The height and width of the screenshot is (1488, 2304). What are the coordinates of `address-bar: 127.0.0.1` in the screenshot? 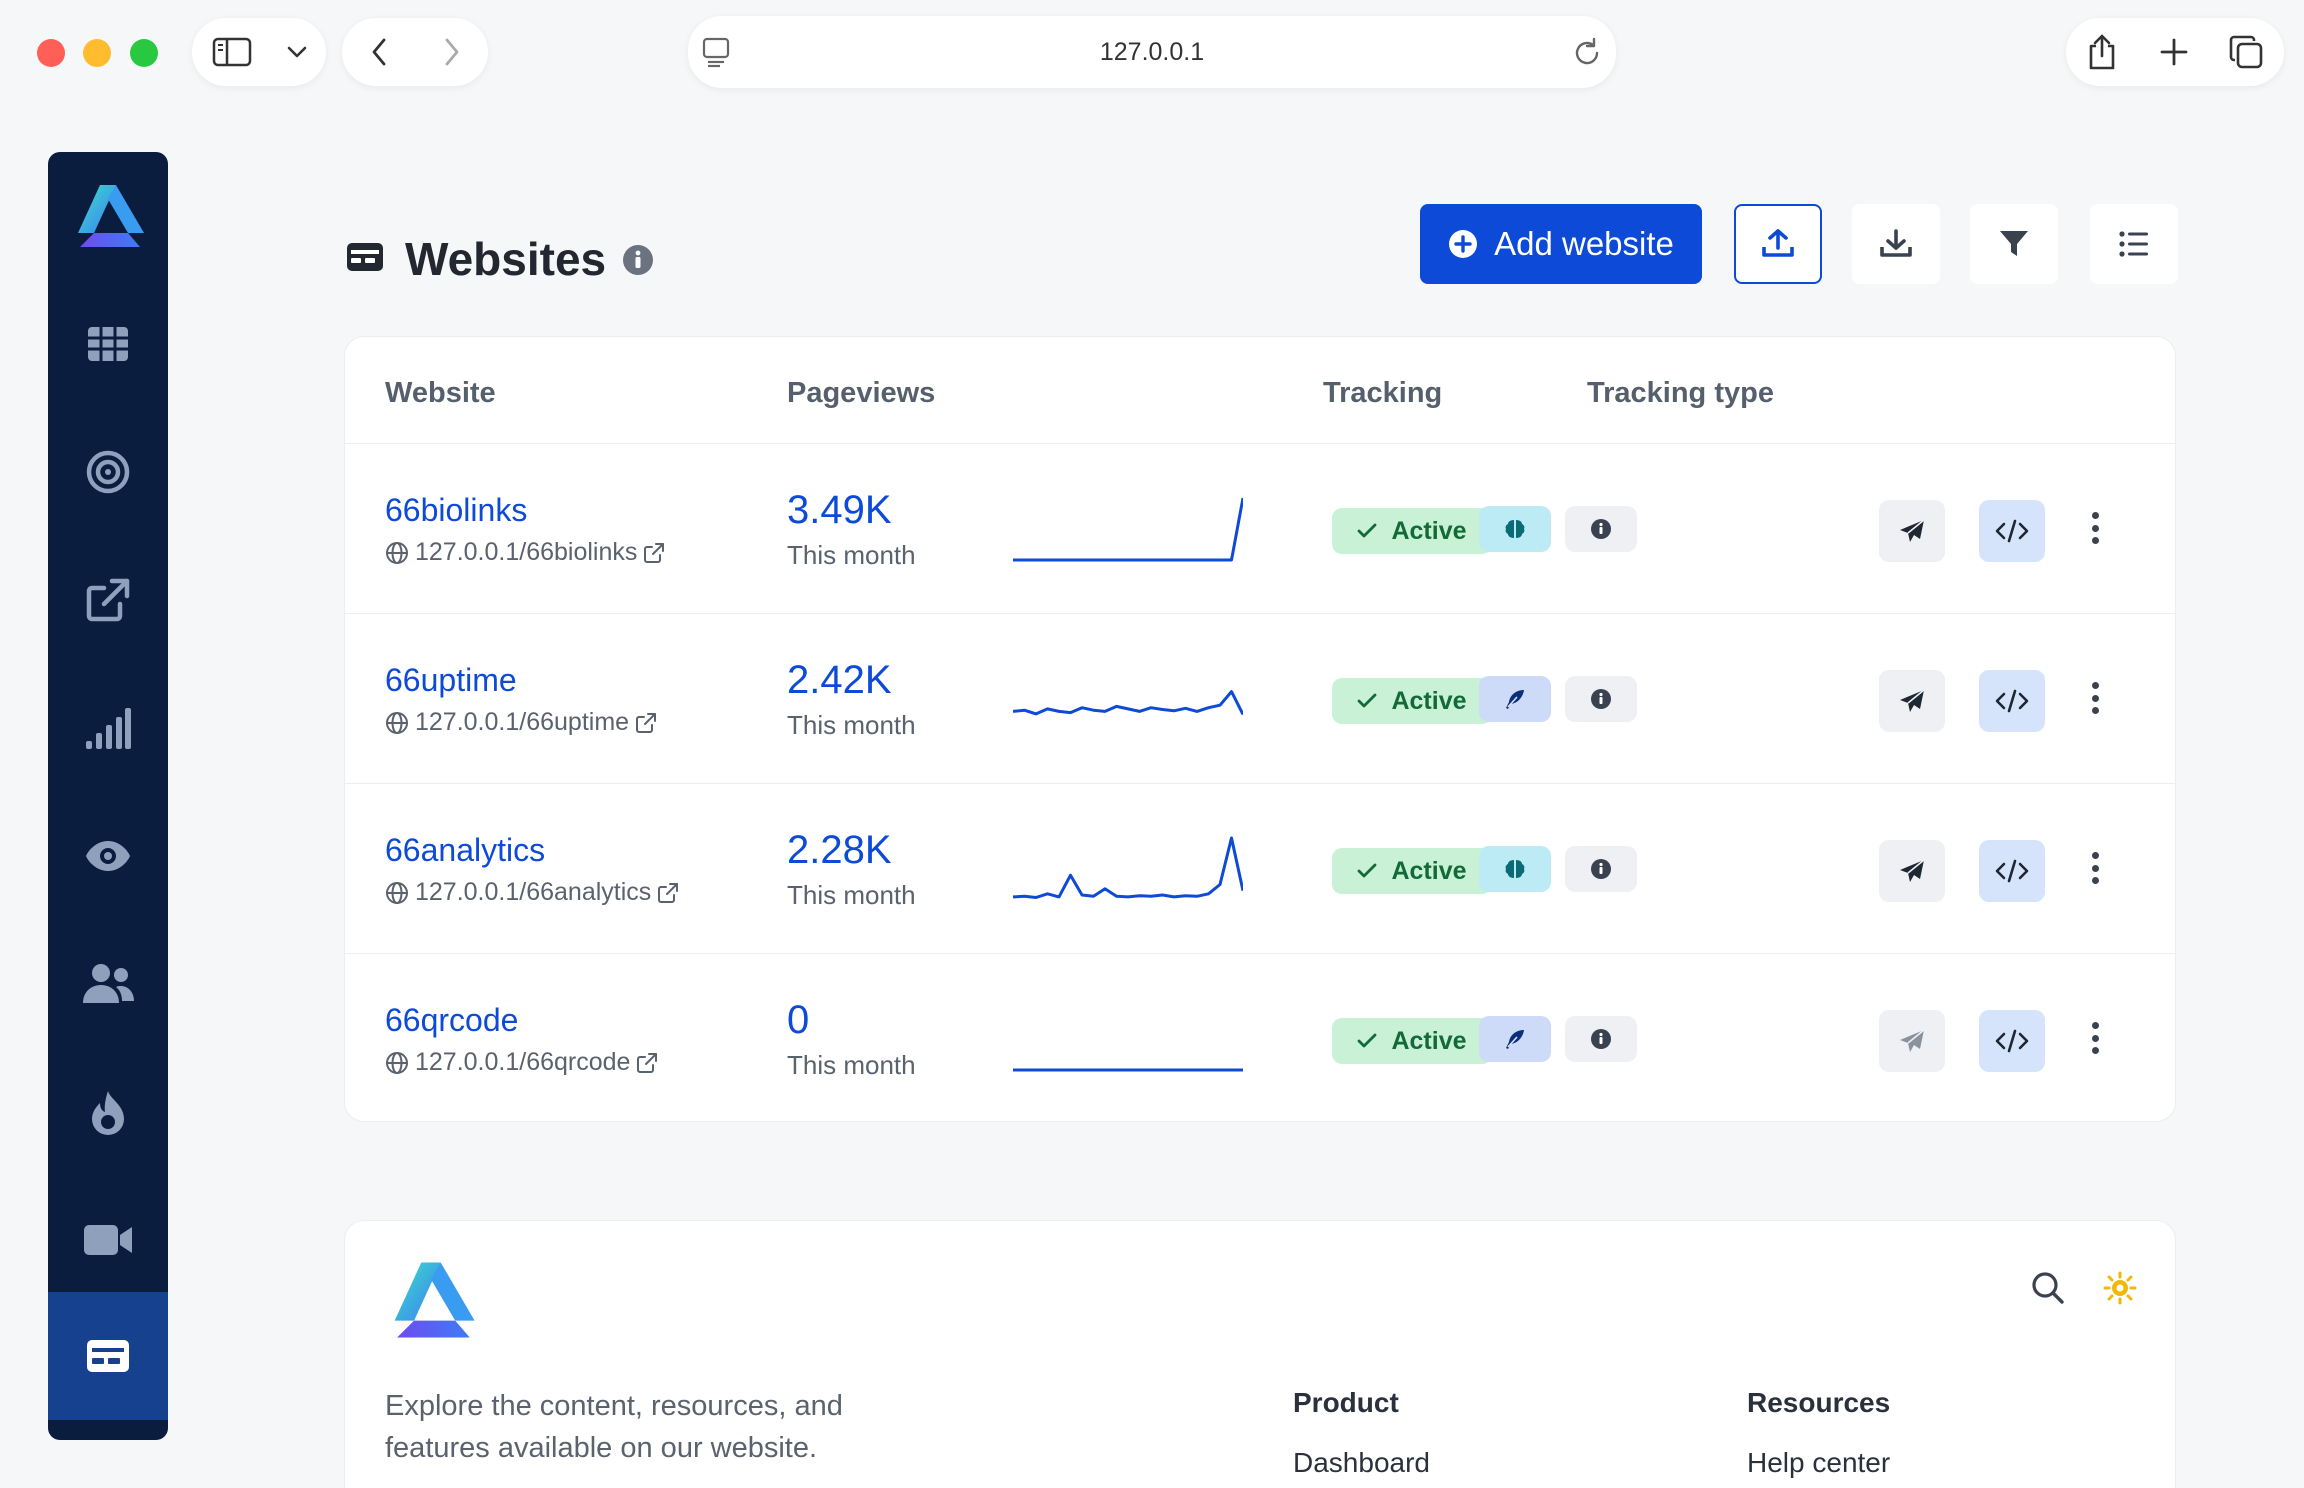 It's located at (1152, 52).